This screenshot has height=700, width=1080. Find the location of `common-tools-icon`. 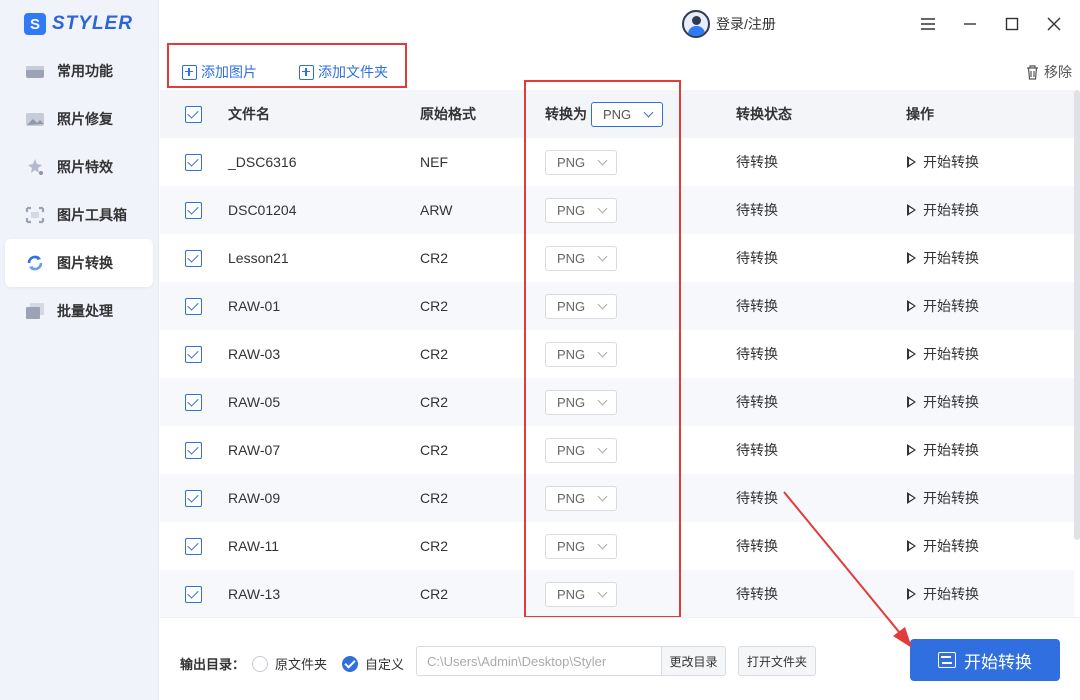

common-tools-icon is located at coordinates (35, 71).